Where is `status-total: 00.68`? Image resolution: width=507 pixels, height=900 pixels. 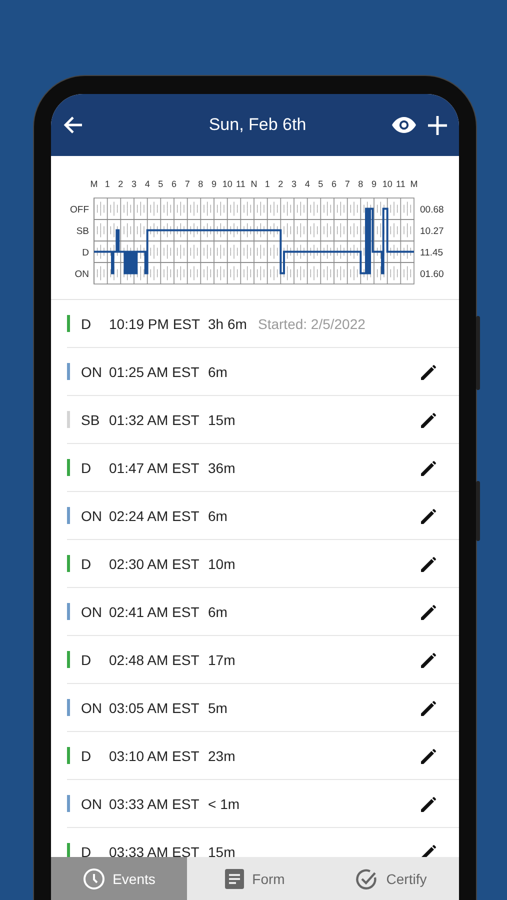
status-total: 00.68 is located at coordinates (432, 210).